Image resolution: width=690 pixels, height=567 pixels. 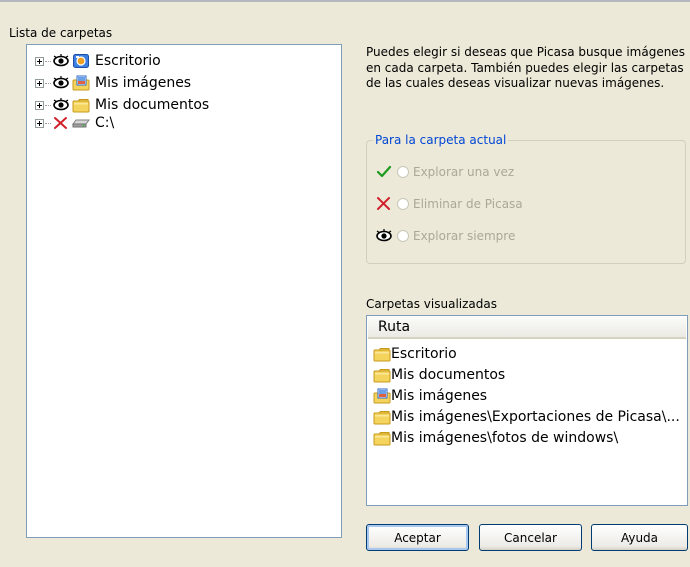 What do you see at coordinates (61, 33) in the screenshot?
I see `folder-list-label: Lista de carpetas` at bounding box center [61, 33].